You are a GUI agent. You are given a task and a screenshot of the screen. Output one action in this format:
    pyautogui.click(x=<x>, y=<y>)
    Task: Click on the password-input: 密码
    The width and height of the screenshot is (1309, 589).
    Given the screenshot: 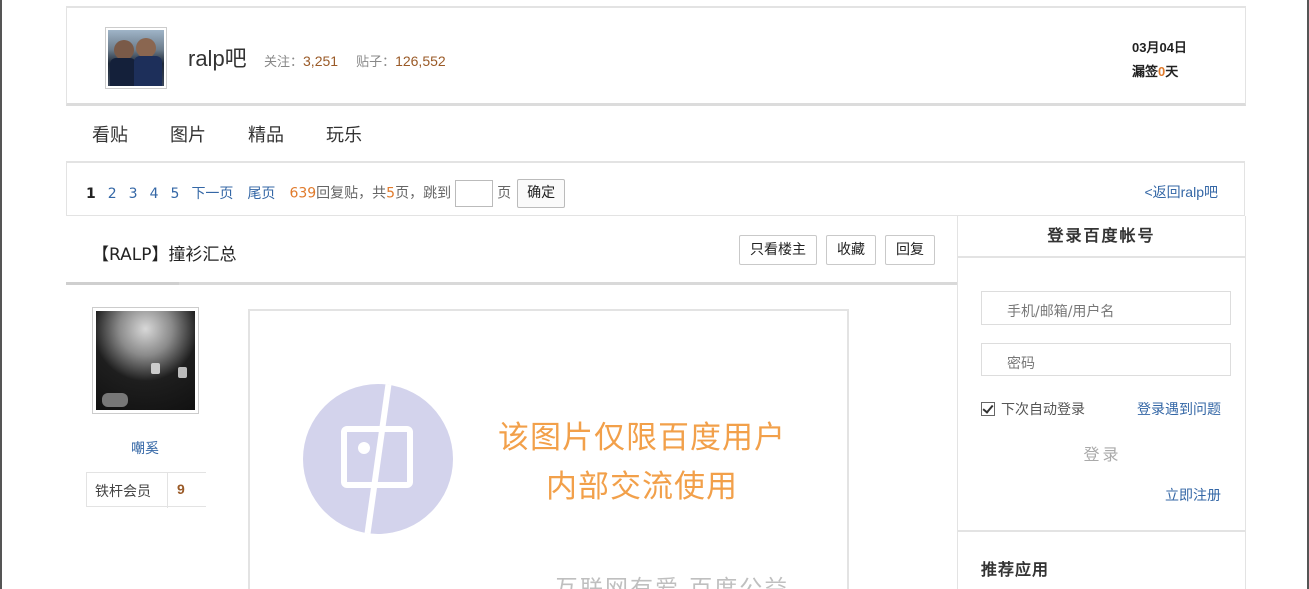 What is the action you would take?
    pyautogui.click(x=1106, y=359)
    